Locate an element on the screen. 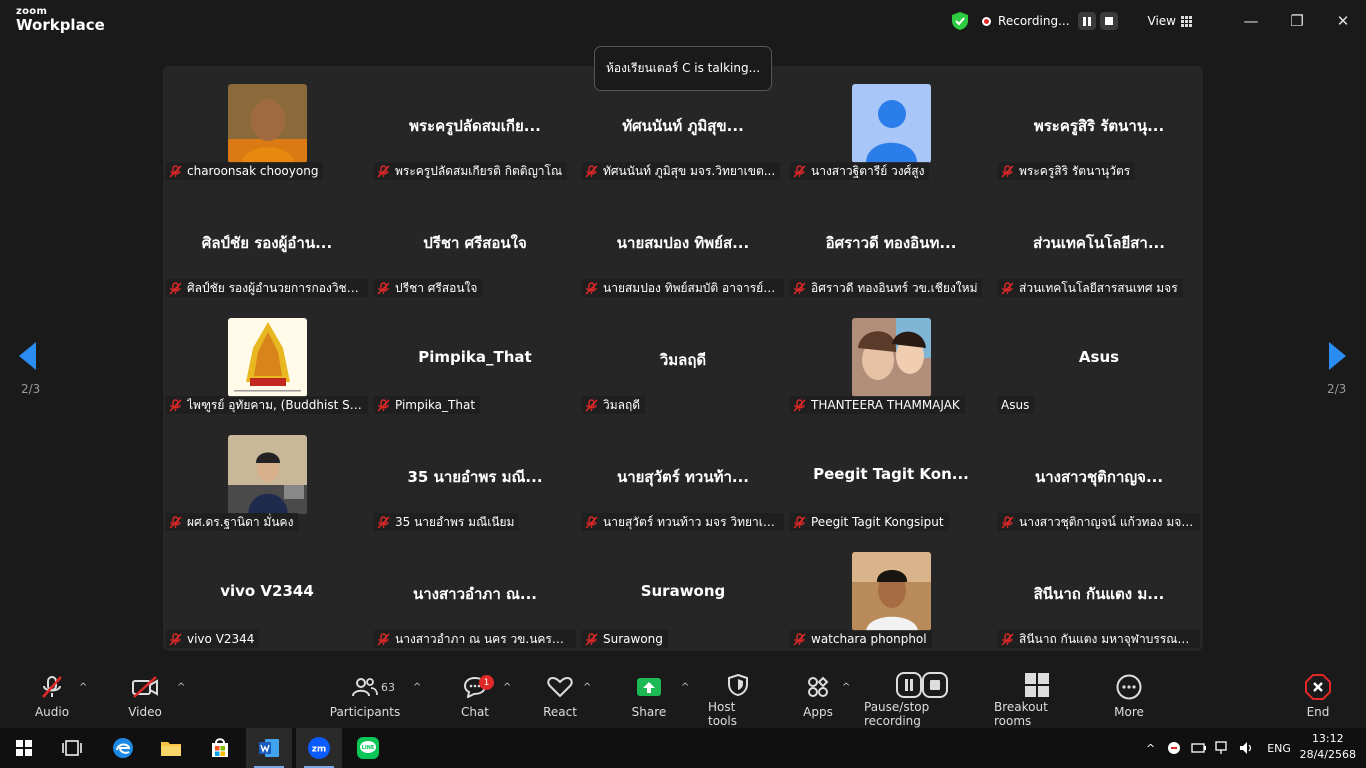  tray-network-icon is located at coordinates (1223, 748).